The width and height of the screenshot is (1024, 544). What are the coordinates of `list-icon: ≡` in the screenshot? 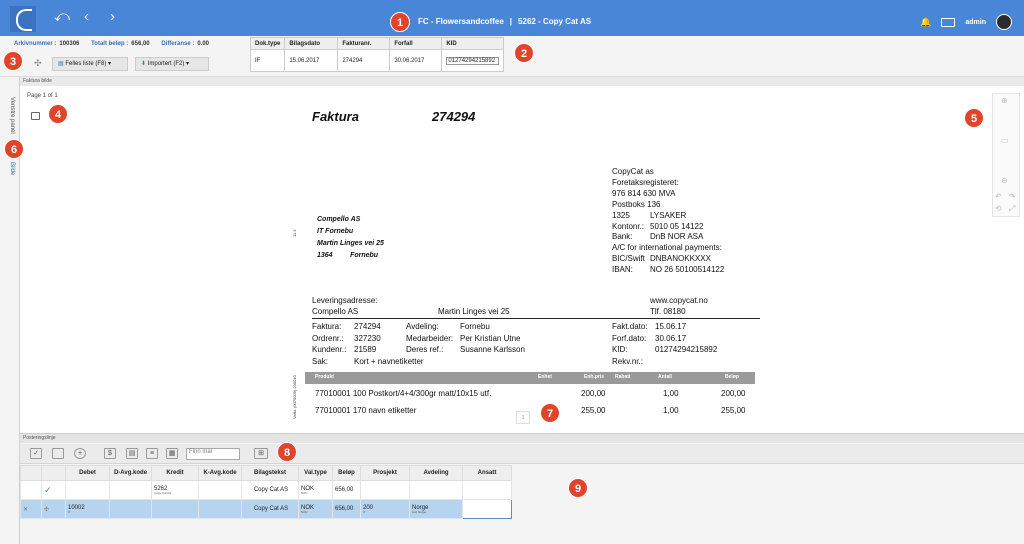 It's located at (152, 453).